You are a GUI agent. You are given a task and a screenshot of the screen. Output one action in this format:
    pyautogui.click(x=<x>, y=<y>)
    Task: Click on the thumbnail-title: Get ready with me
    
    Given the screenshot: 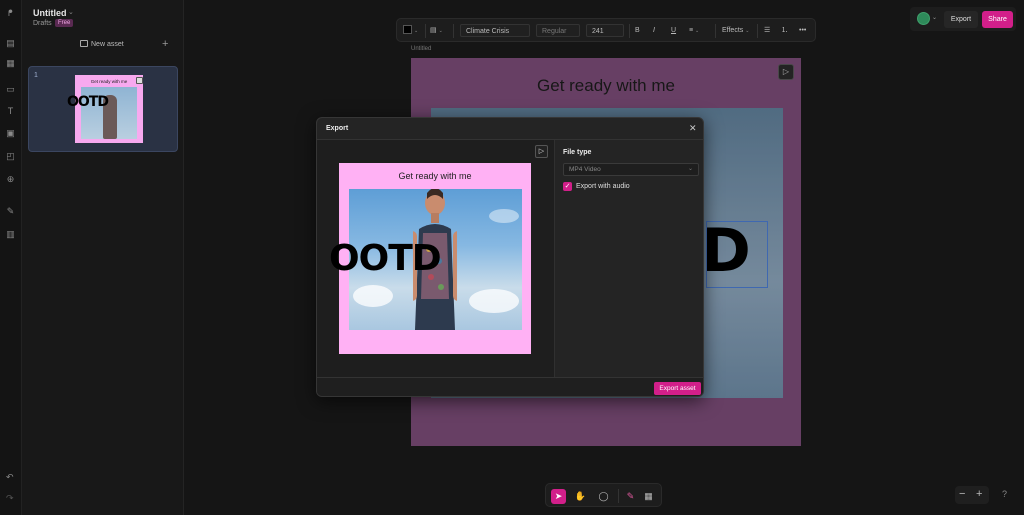 What is the action you would take?
    pyautogui.click(x=109, y=81)
    